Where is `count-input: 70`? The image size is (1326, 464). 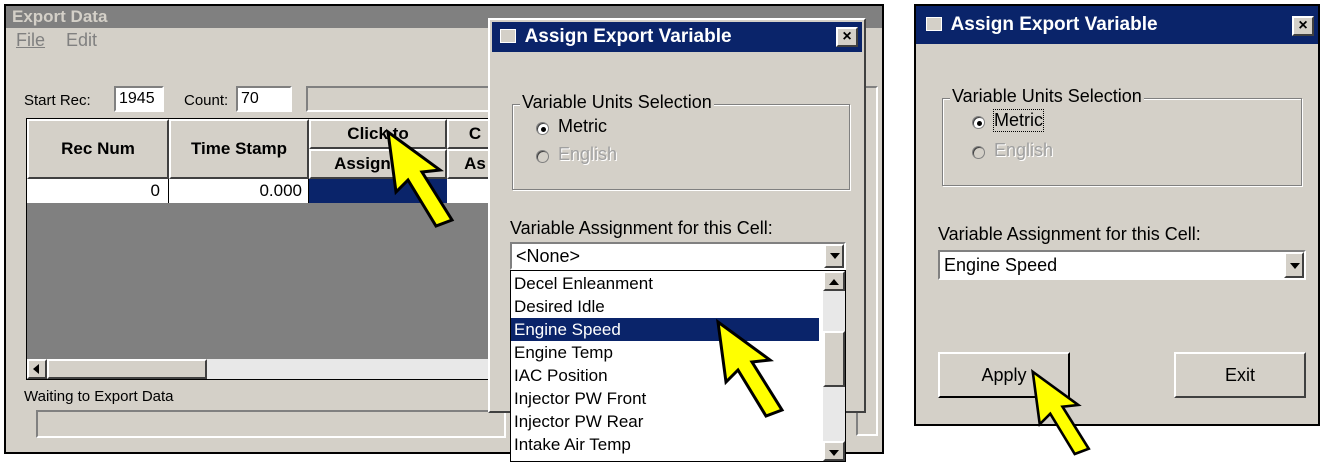
count-input: 70 is located at coordinates (264, 99).